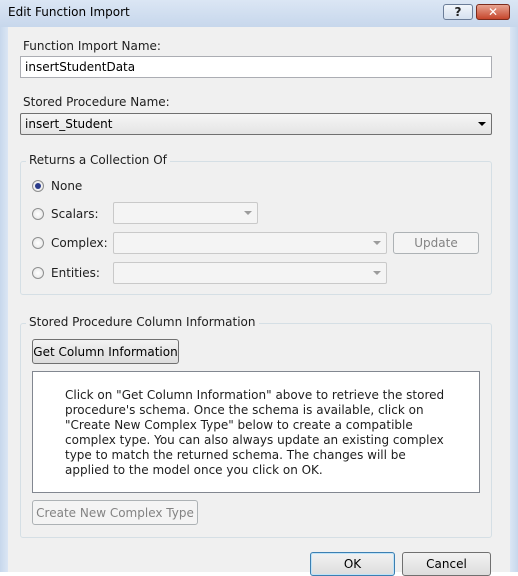 The height and width of the screenshot is (576, 518). I want to click on radio-scalars-label: Scalars:, so click(74, 214).